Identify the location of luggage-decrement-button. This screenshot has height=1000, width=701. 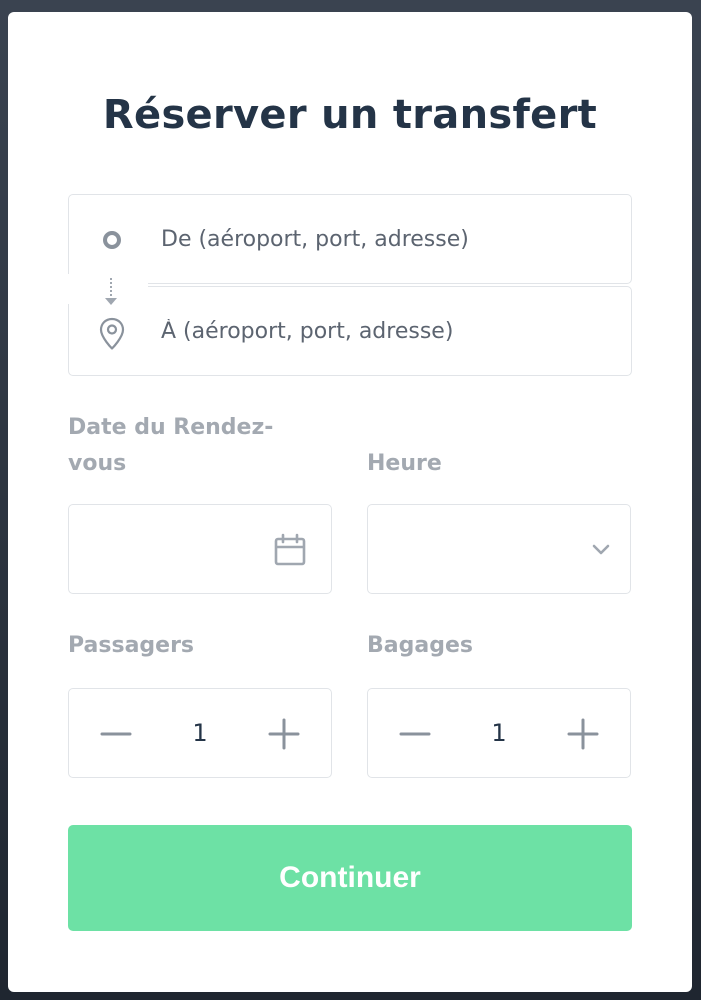
(415, 734).